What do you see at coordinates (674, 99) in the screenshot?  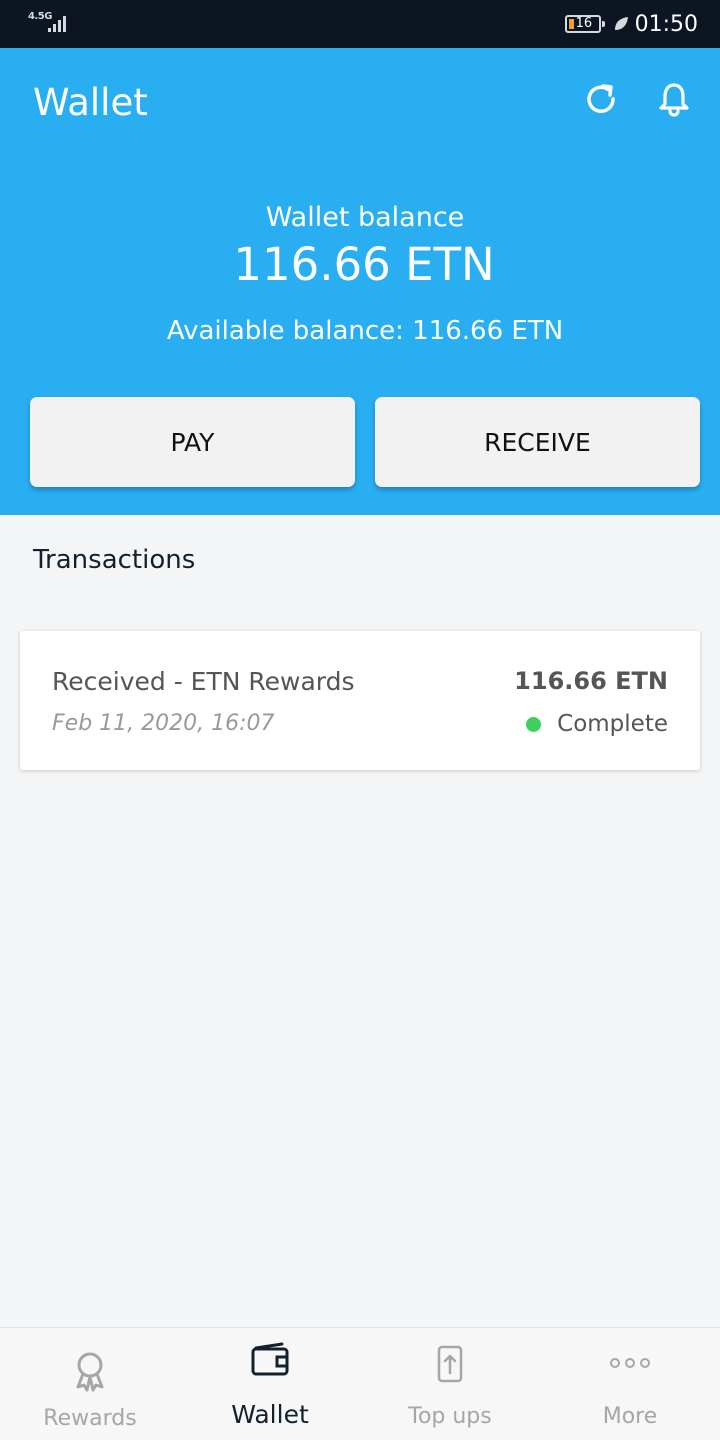 I see `bell-icon` at bounding box center [674, 99].